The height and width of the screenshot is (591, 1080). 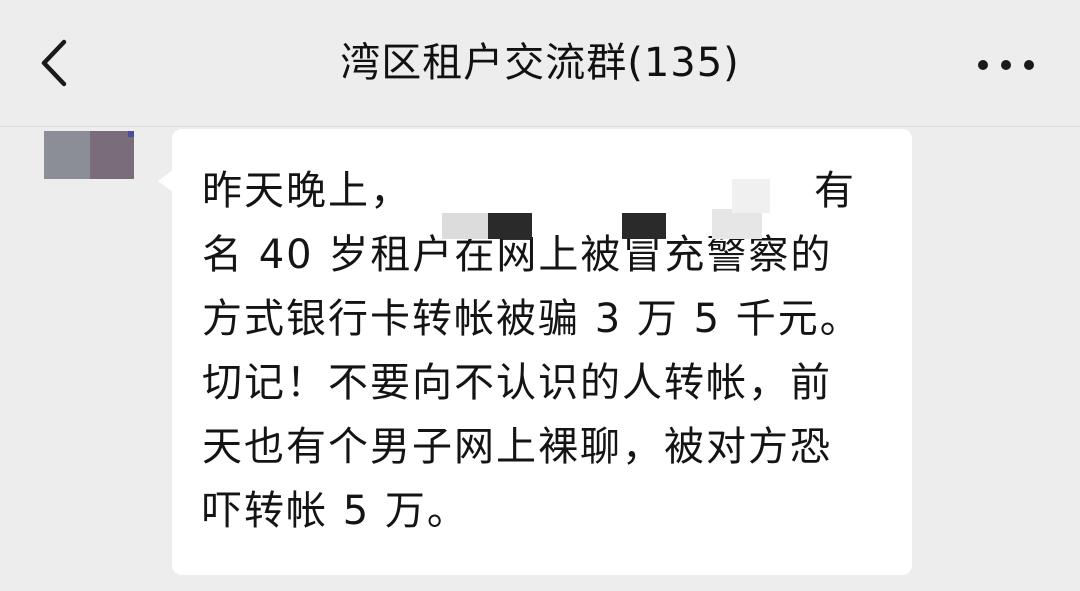 I want to click on more-options-button, so click(x=1006, y=65).